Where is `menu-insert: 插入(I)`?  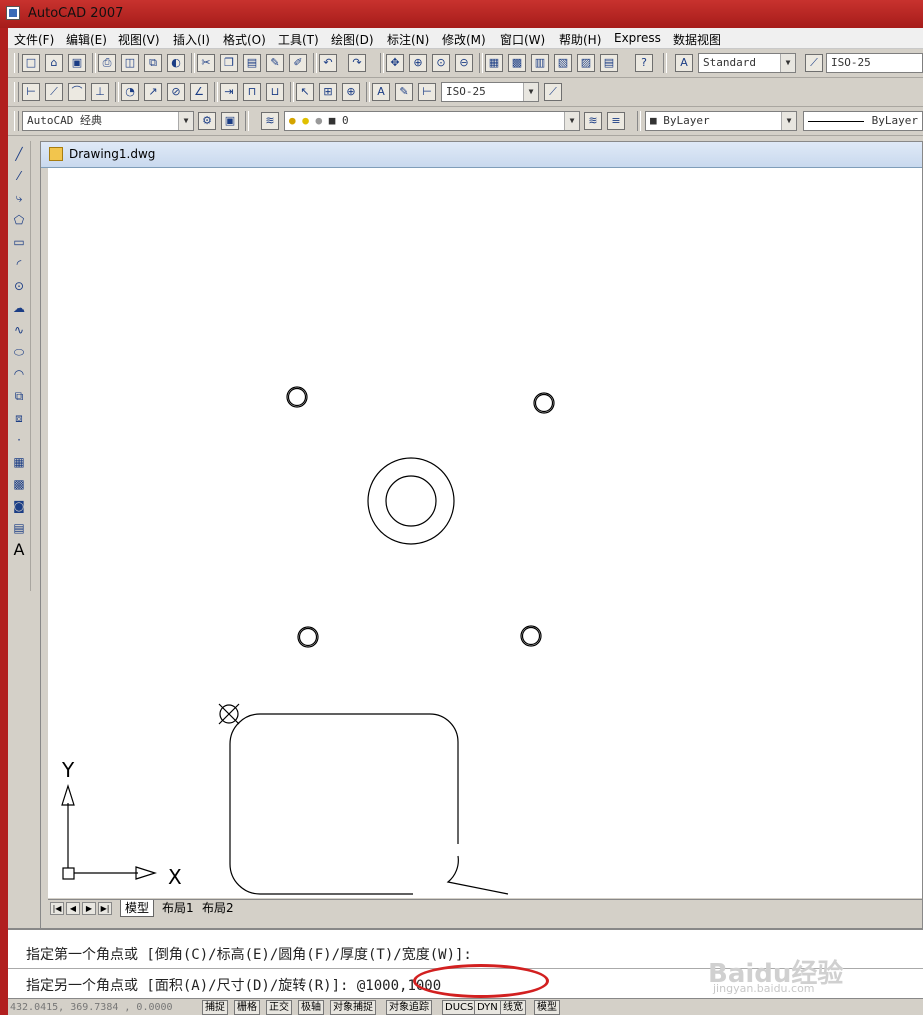 menu-insert: 插入(I) is located at coordinates (191, 39).